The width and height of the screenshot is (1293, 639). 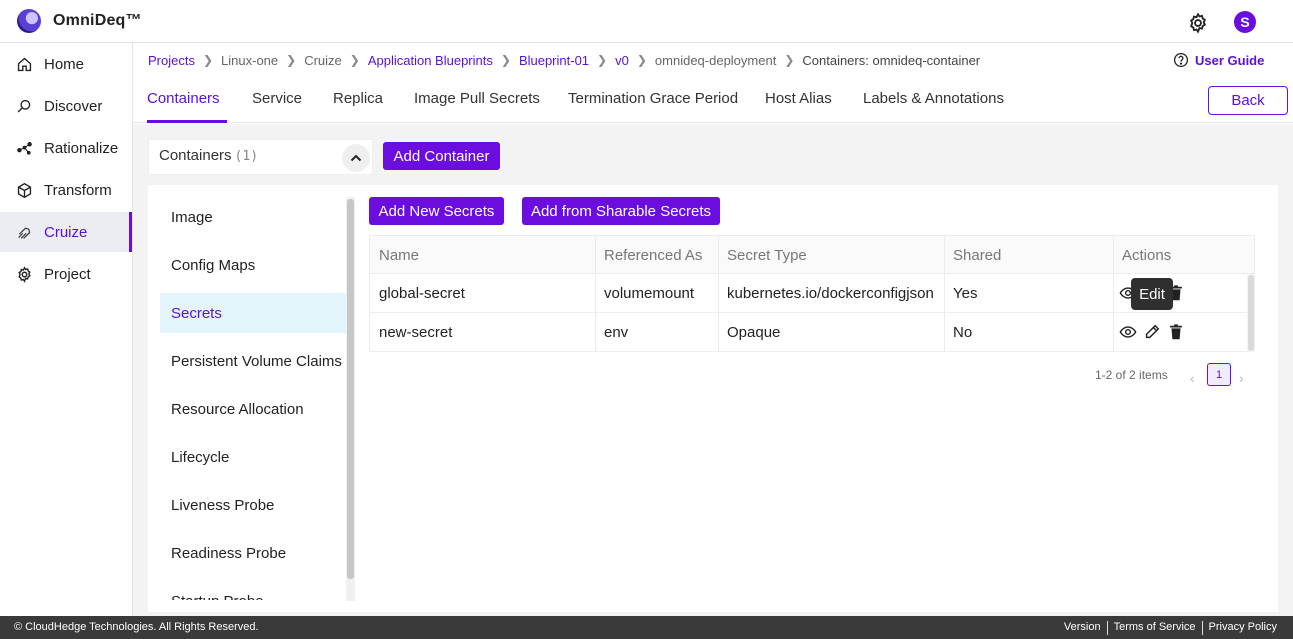 What do you see at coordinates (253, 409) in the screenshot?
I see `subnav-resource-allocation: Resource Allocation` at bounding box center [253, 409].